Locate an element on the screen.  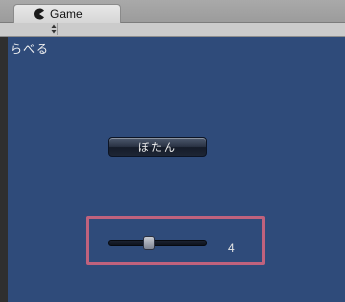
pacman-icon is located at coordinates (39, 14).